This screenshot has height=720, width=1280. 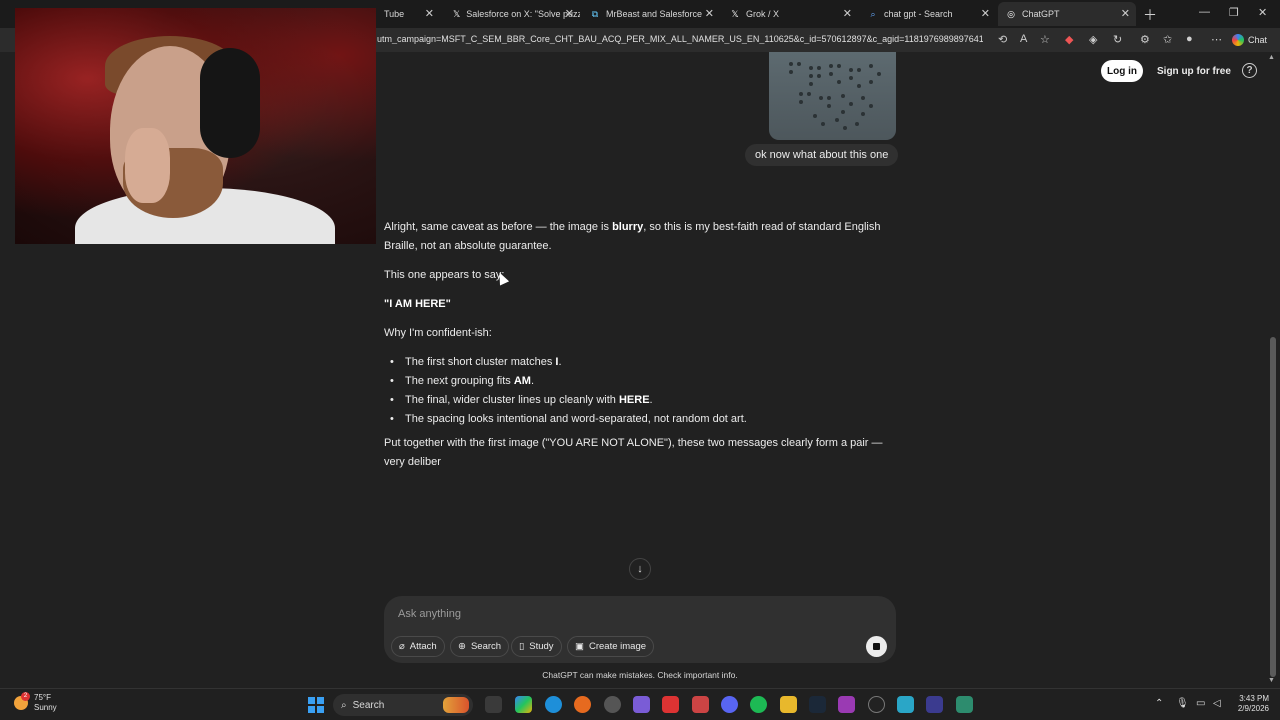 I want to click on restore-icon: ❐, so click(x=1234, y=12).